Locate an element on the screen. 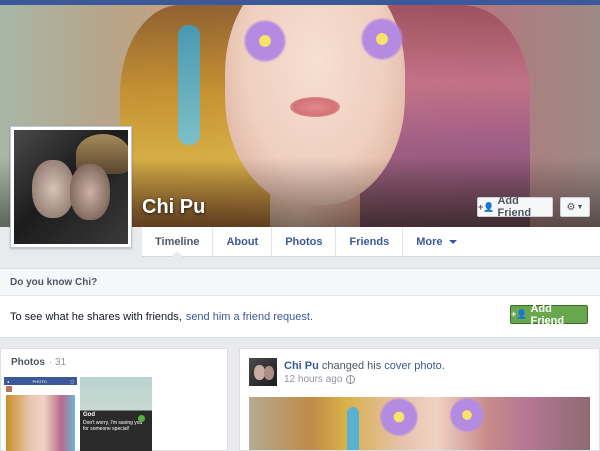 The width and height of the screenshot is (600, 451). add-friend-label: Add Friend is located at coordinates (514, 207).